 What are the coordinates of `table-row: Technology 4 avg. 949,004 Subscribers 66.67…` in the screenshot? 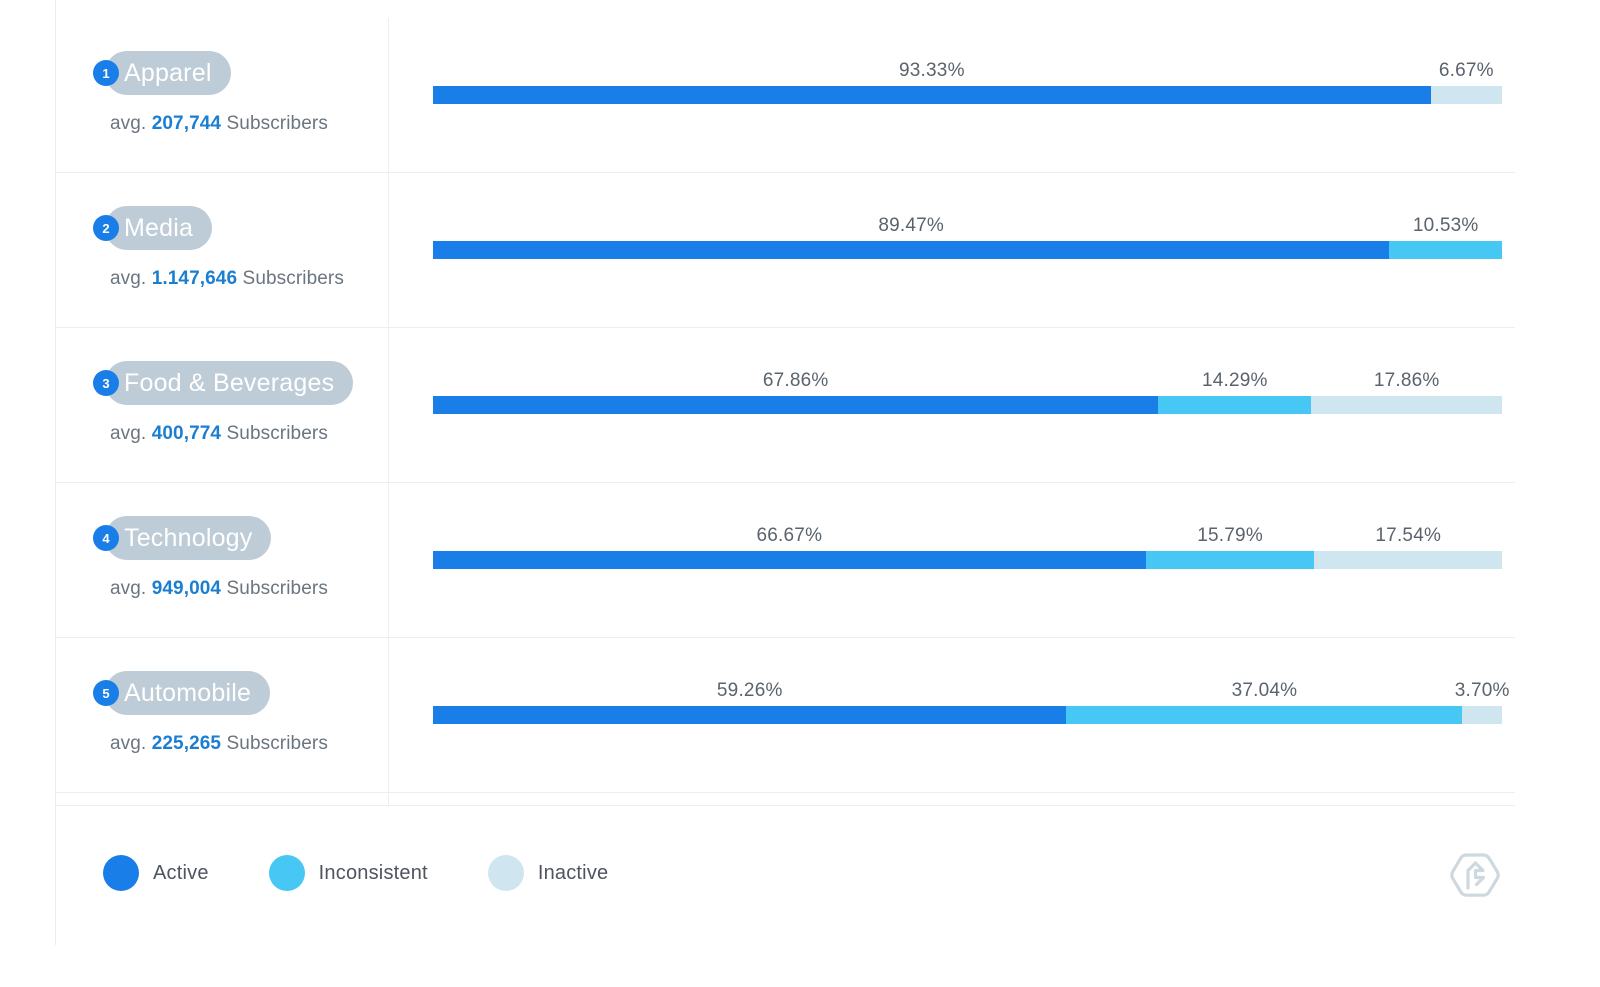 It's located at (785, 560).